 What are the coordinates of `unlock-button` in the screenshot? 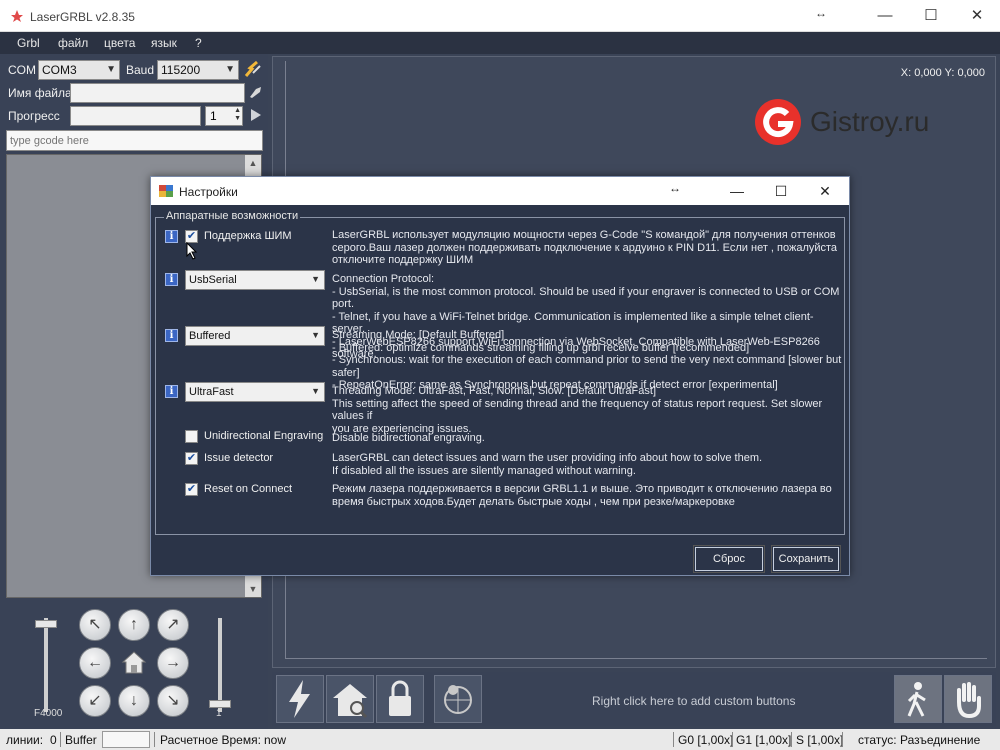 It's located at (400, 699).